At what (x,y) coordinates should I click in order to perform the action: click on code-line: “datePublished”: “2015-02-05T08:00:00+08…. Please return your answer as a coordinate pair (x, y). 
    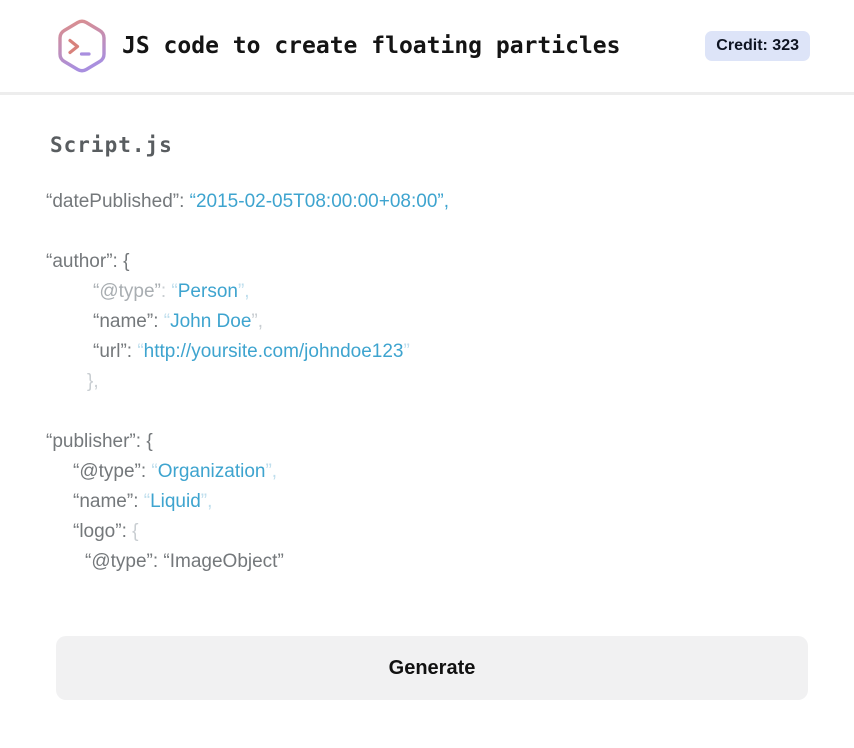
    Looking at the image, I should click on (247, 201).